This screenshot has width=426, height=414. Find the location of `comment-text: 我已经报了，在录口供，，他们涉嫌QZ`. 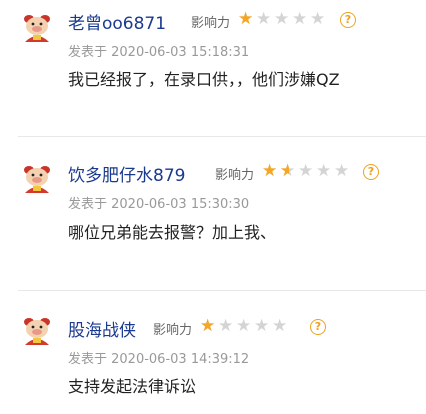

comment-text: 我已经报了，在录口供，，他们涉嫌QZ is located at coordinates (204, 79).